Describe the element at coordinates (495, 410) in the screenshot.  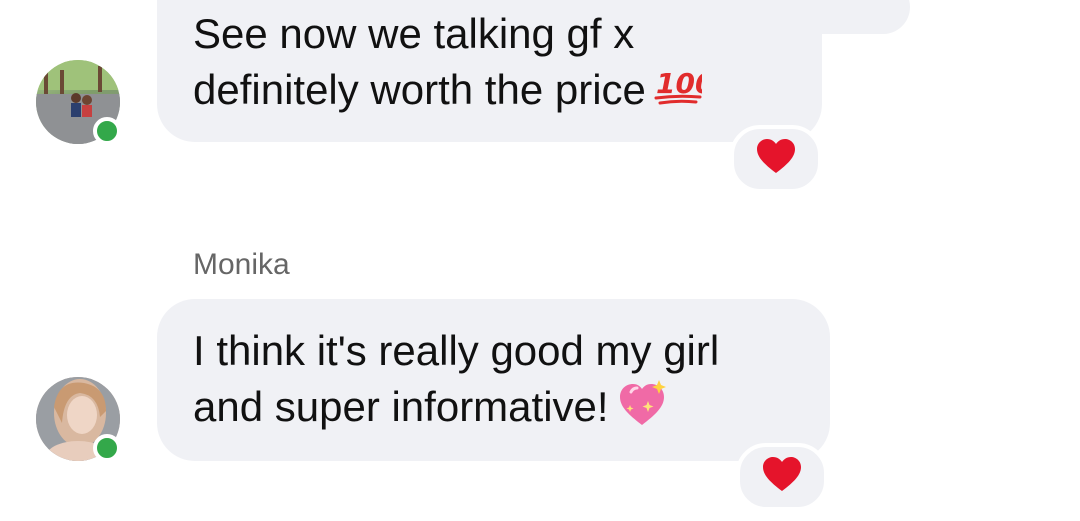
I see `message-text-line: and super informative!` at that location.